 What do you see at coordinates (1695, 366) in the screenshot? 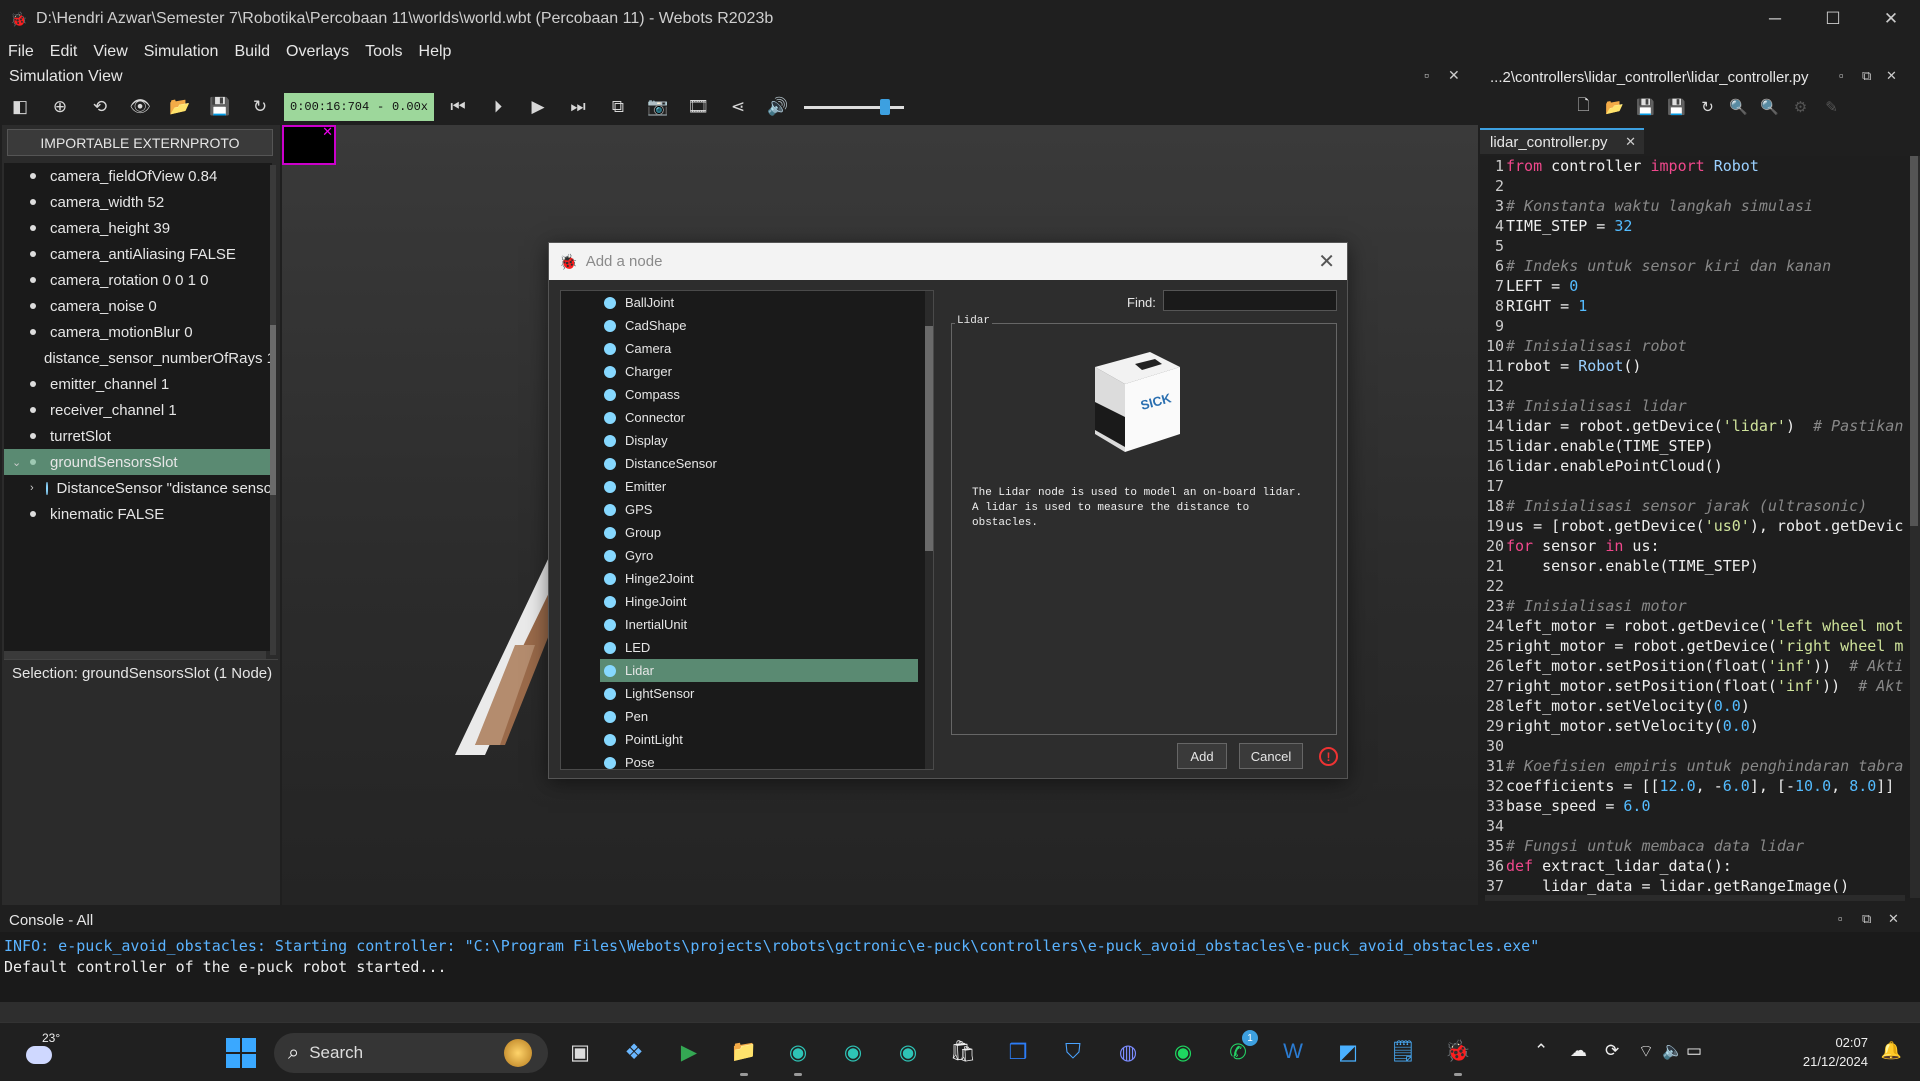
I see `code-line: 11 robot = Robot()` at bounding box center [1695, 366].